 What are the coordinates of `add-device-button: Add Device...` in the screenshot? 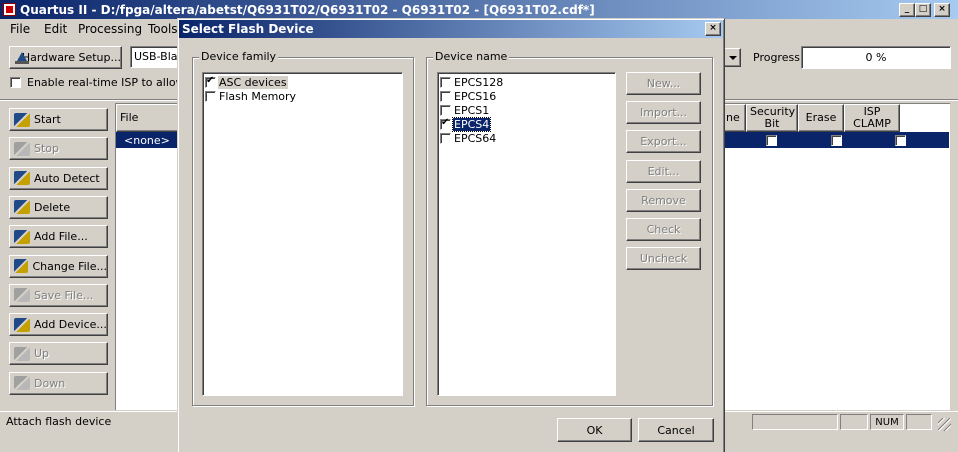 It's located at (58, 325).